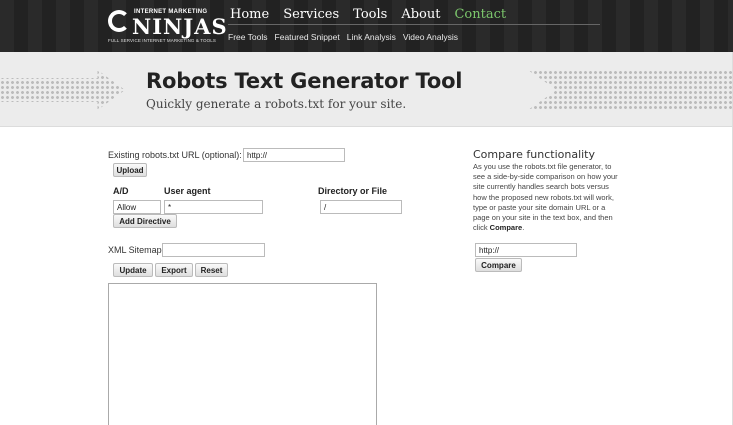 The height and width of the screenshot is (425, 733). I want to click on subnav-link-analysis: Link Analysis, so click(371, 37).